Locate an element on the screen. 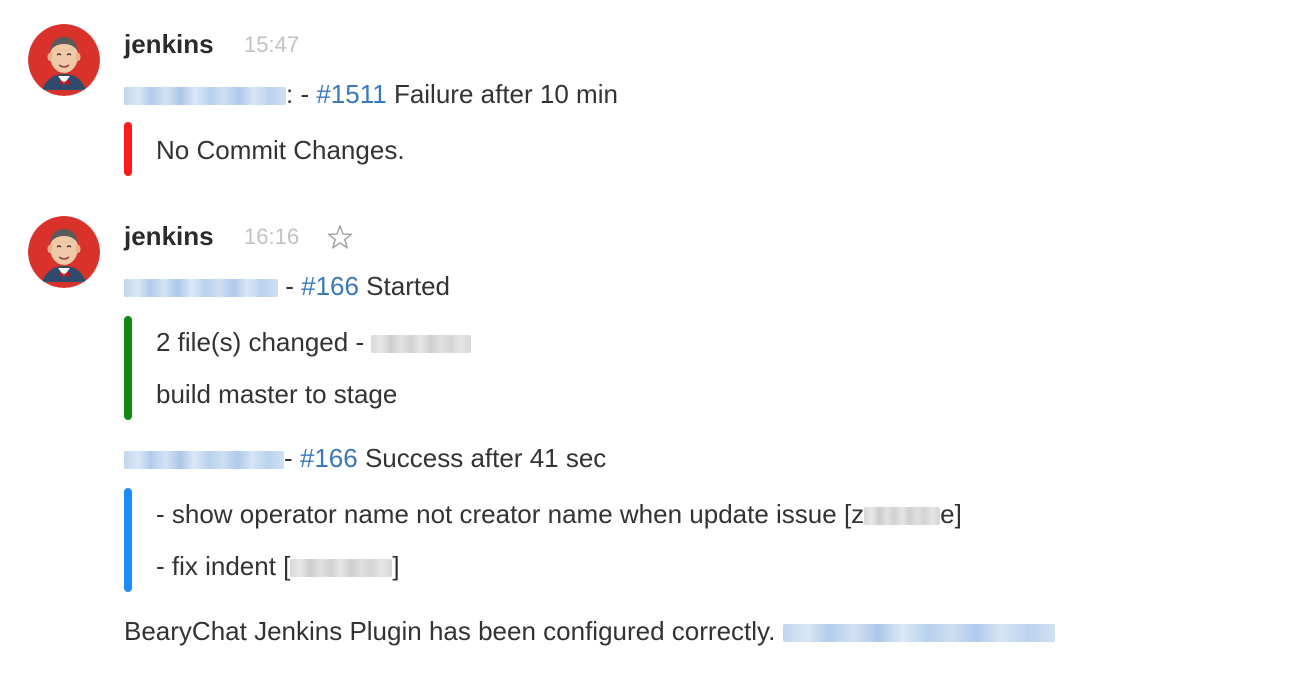 The width and height of the screenshot is (1314, 688). build-status-text: Started is located at coordinates (404, 286).